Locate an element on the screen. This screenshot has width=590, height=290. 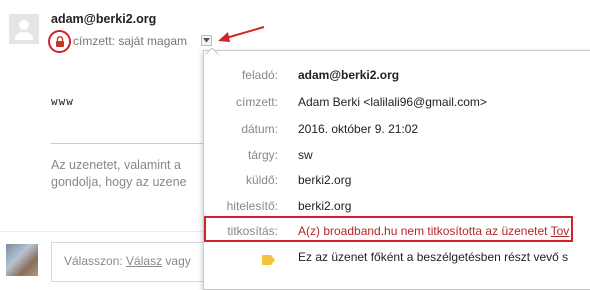
importance-tag-icon is located at coordinates (268, 261).